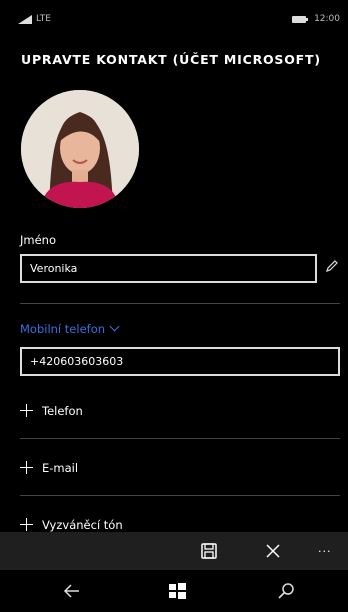 Image resolution: width=348 pixels, height=612 pixels. I want to click on phone-field: +420603603603, so click(180, 361).